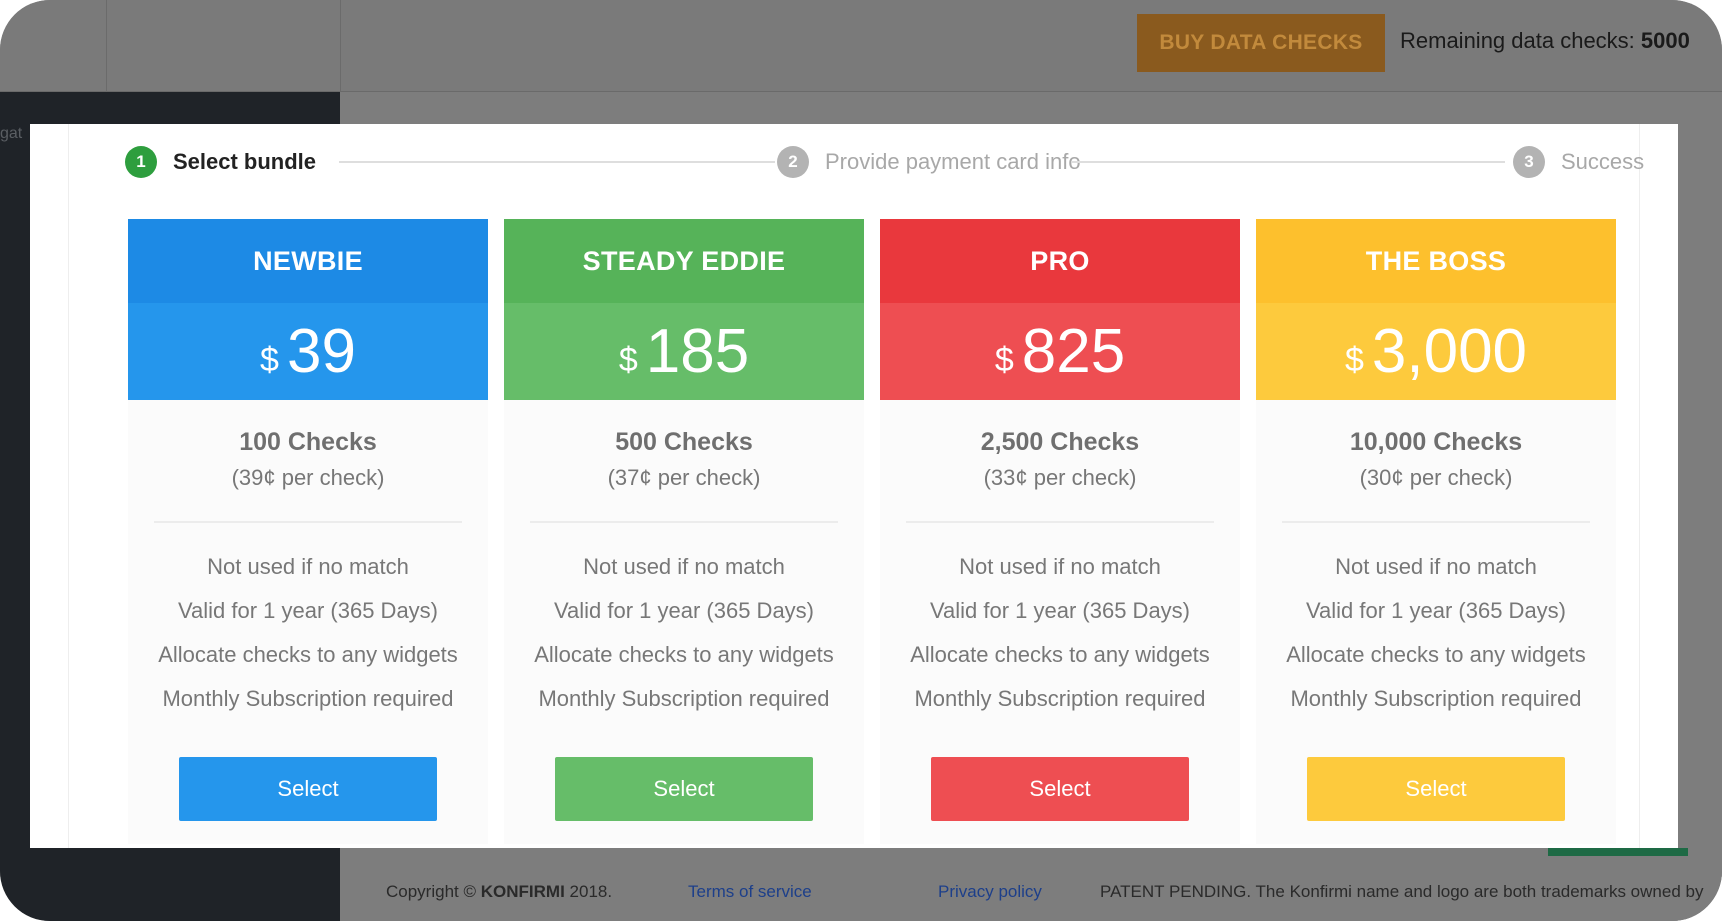 This screenshot has height=921, width=1722. Describe the element at coordinates (1436, 261) in the screenshot. I see `bundle-name: THE BOSS` at that location.